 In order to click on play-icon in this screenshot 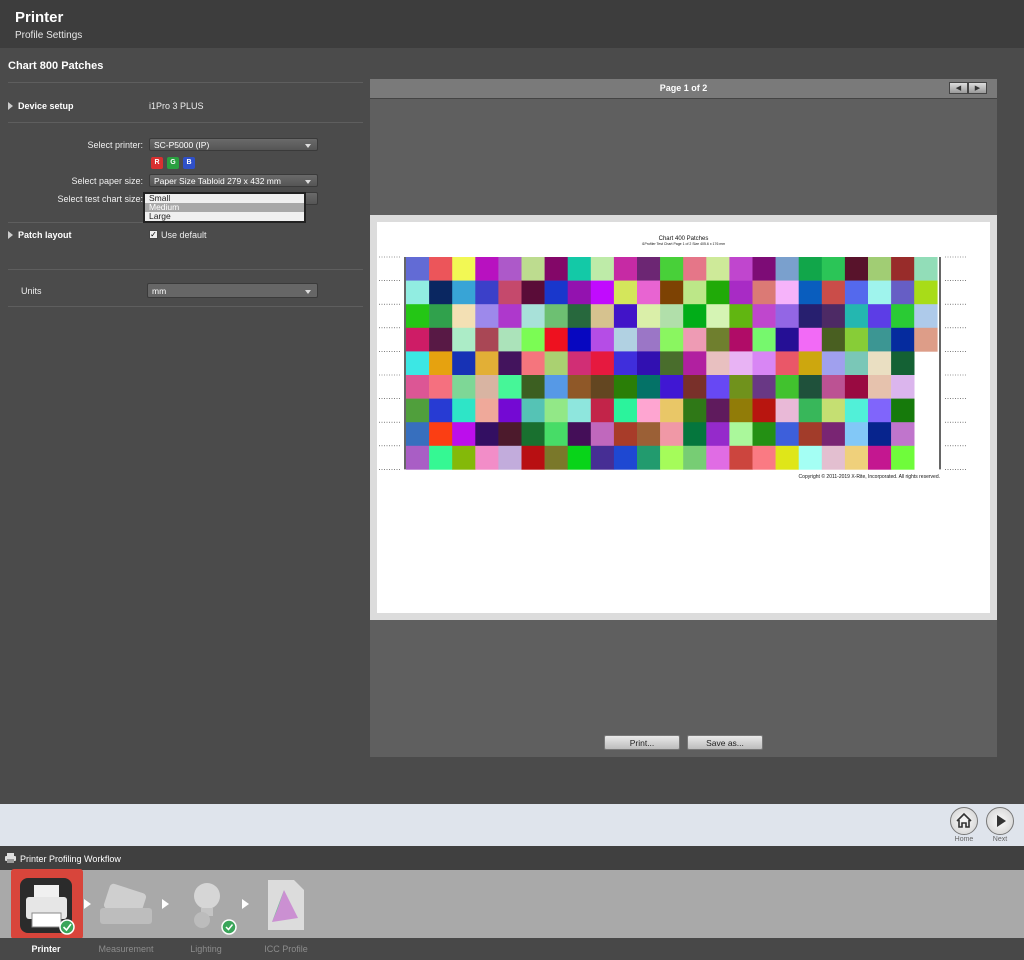, I will do `click(1001, 821)`.